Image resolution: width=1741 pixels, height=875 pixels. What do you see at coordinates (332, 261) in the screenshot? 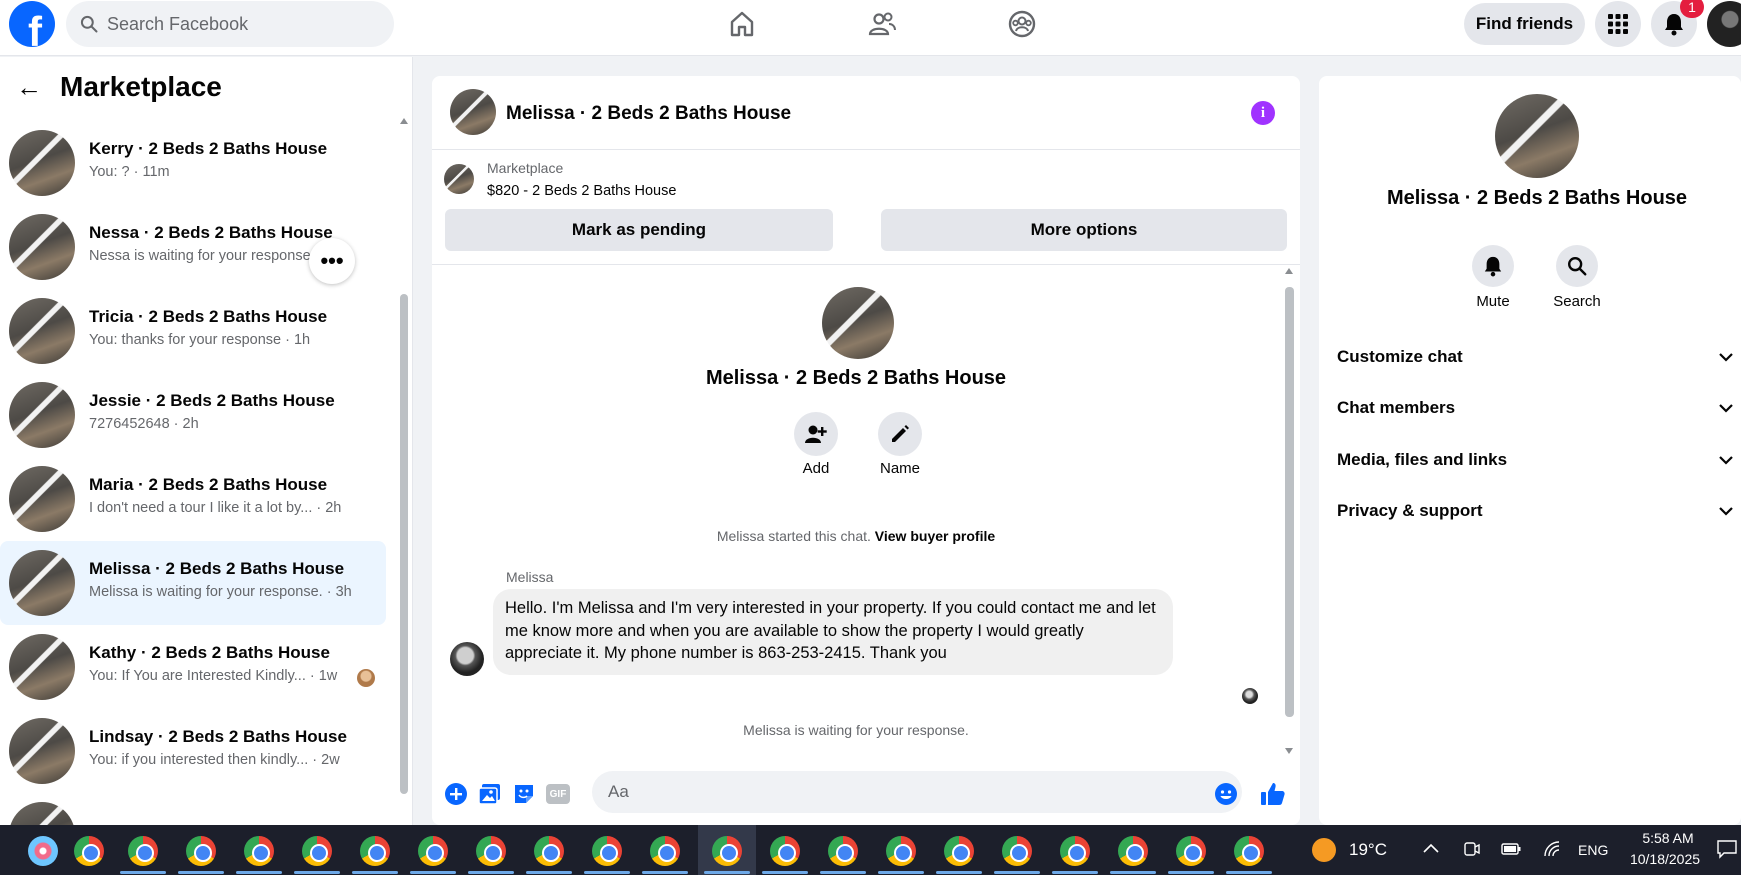
I see `more-options-dots-button: •••` at bounding box center [332, 261].